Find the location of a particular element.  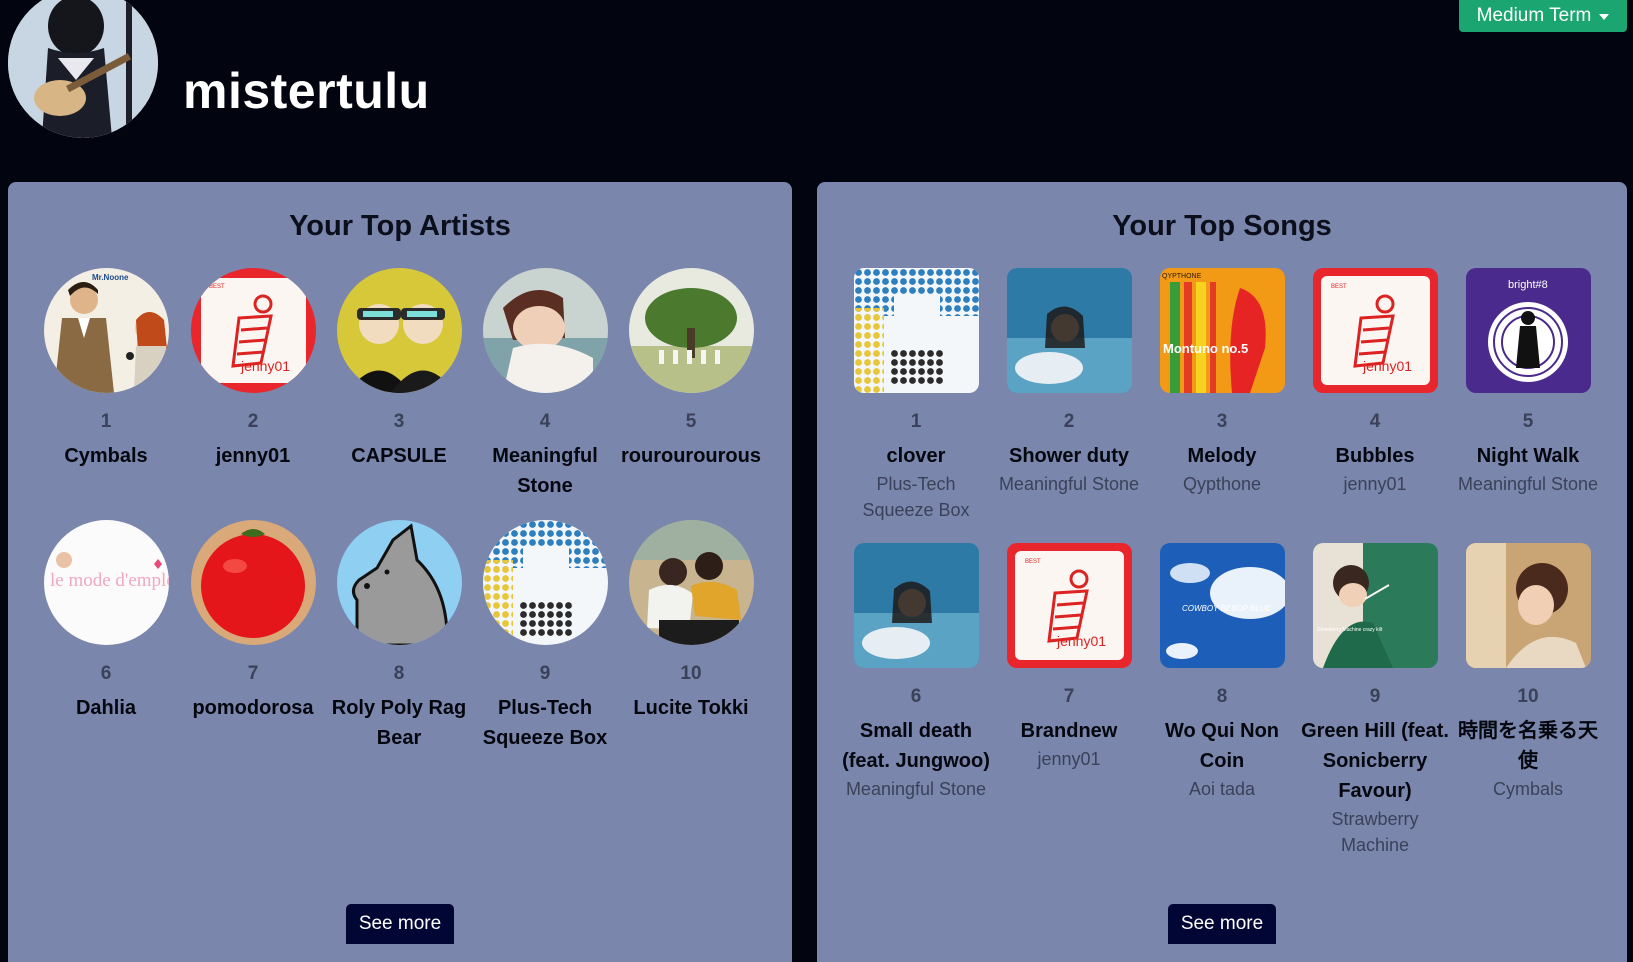

artist-card: 5 rourourourous is located at coordinates (691, 369).